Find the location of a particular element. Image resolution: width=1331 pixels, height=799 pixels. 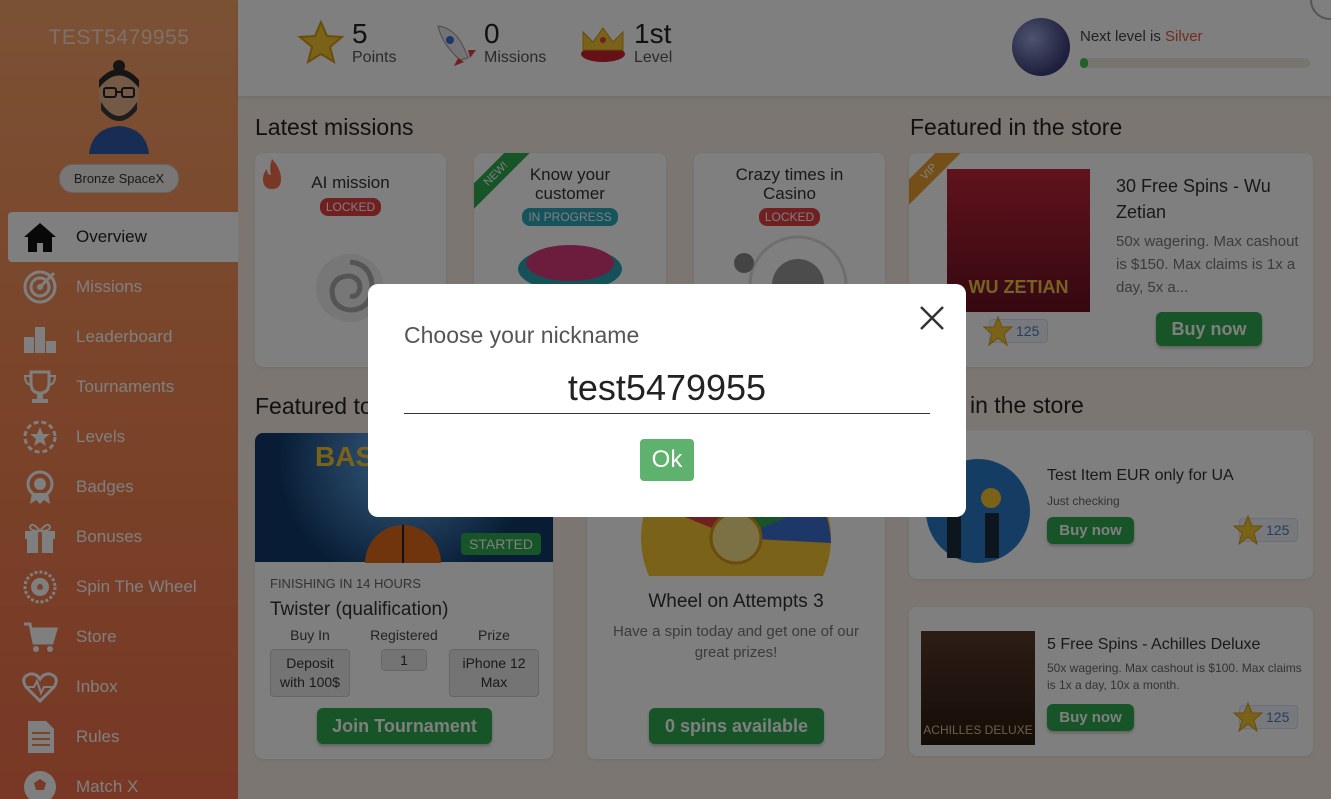

modal-title: Choose your nickname is located at coordinates (522, 335).